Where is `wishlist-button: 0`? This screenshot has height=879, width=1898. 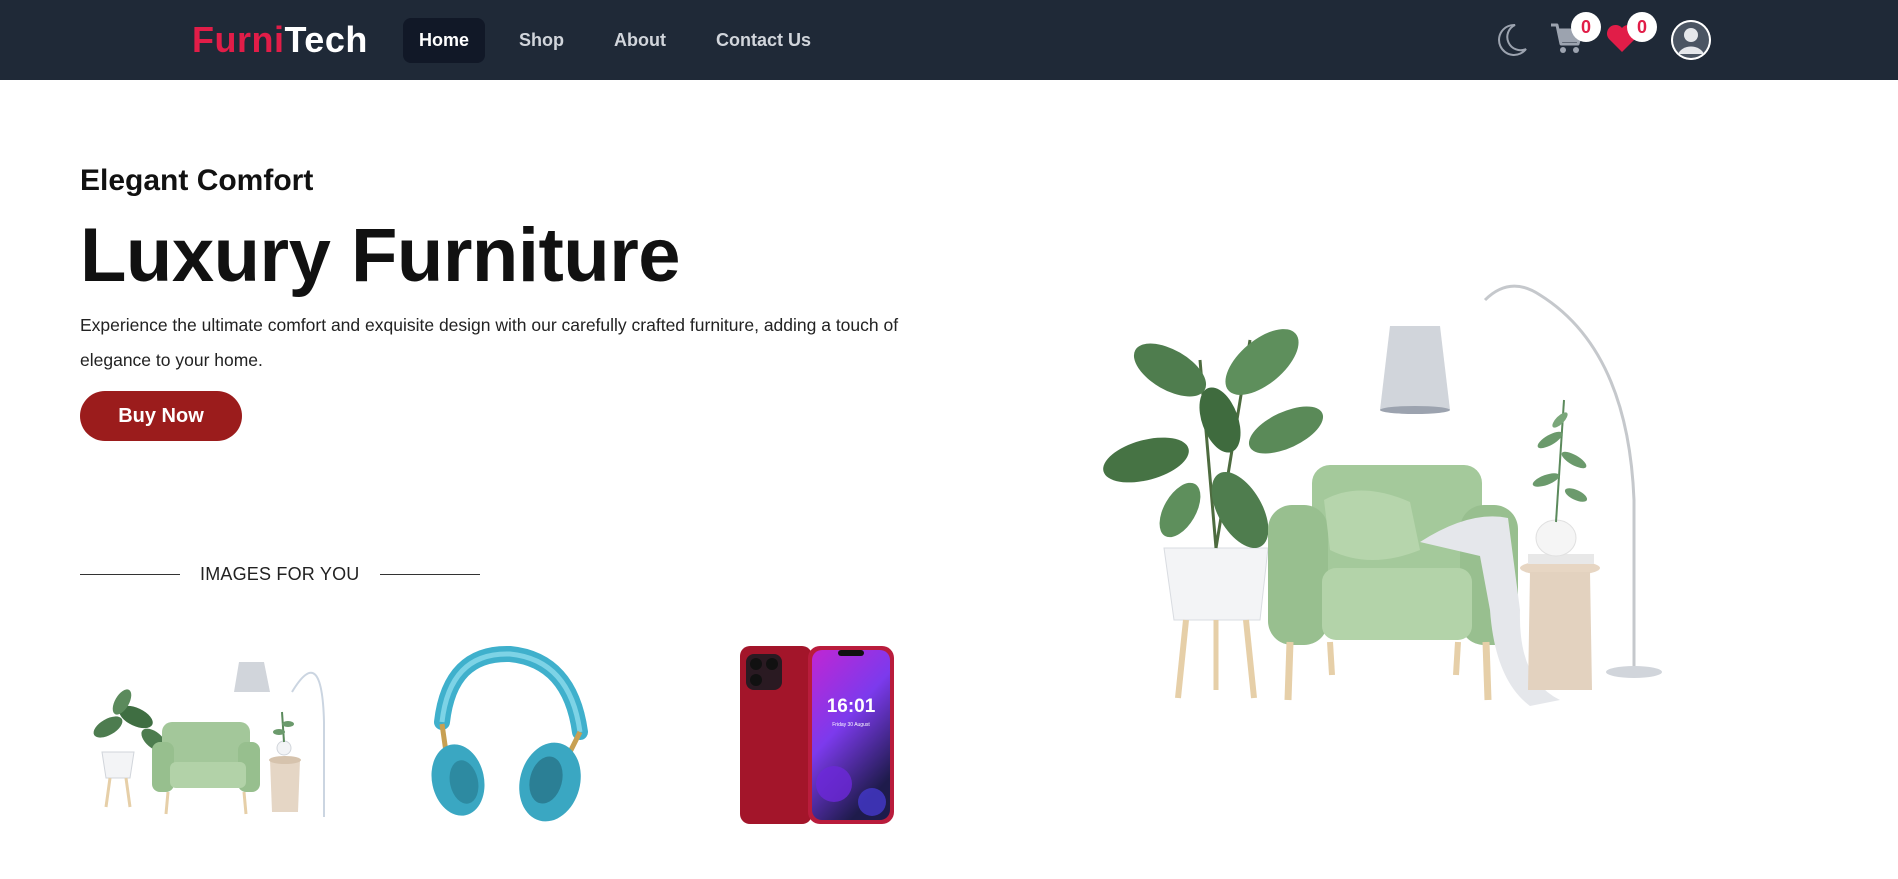 wishlist-button: 0 is located at coordinates (1631, 35).